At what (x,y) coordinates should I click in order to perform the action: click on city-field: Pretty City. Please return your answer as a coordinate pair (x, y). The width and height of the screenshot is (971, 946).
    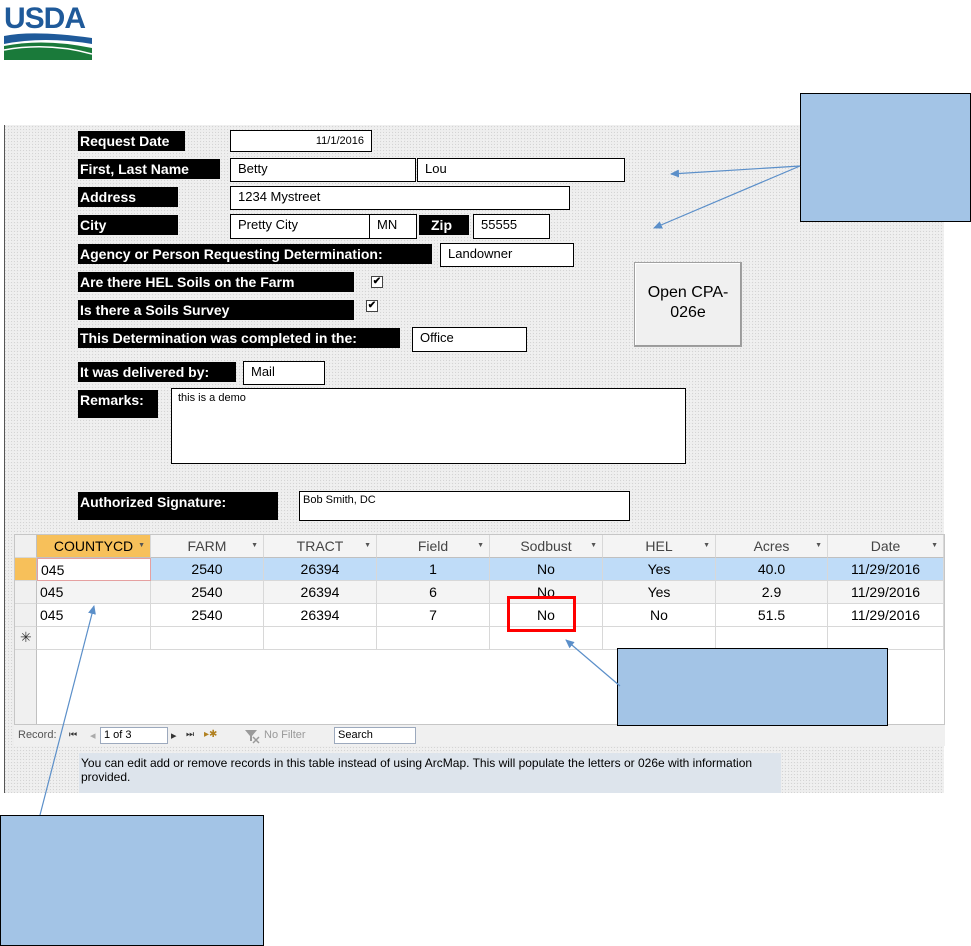
    Looking at the image, I should click on (300, 226).